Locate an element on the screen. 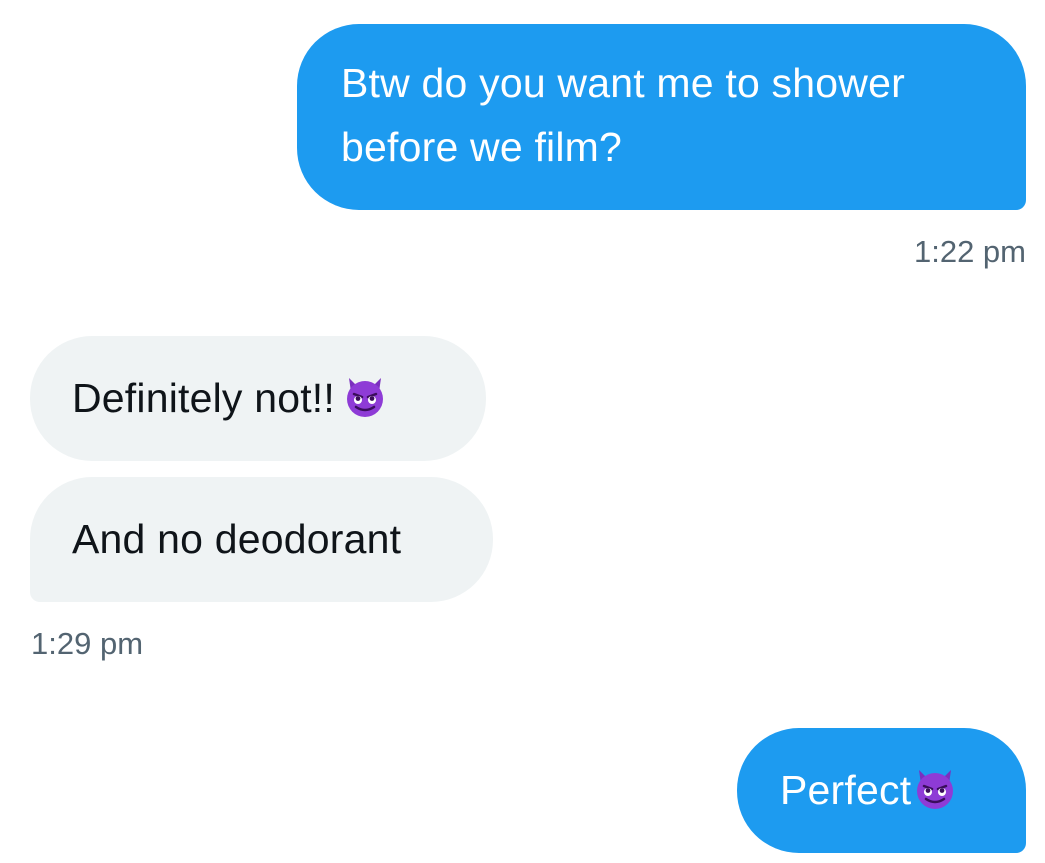 The image size is (1045, 863). received-message-bubble: And no deodorant is located at coordinates (261, 539).